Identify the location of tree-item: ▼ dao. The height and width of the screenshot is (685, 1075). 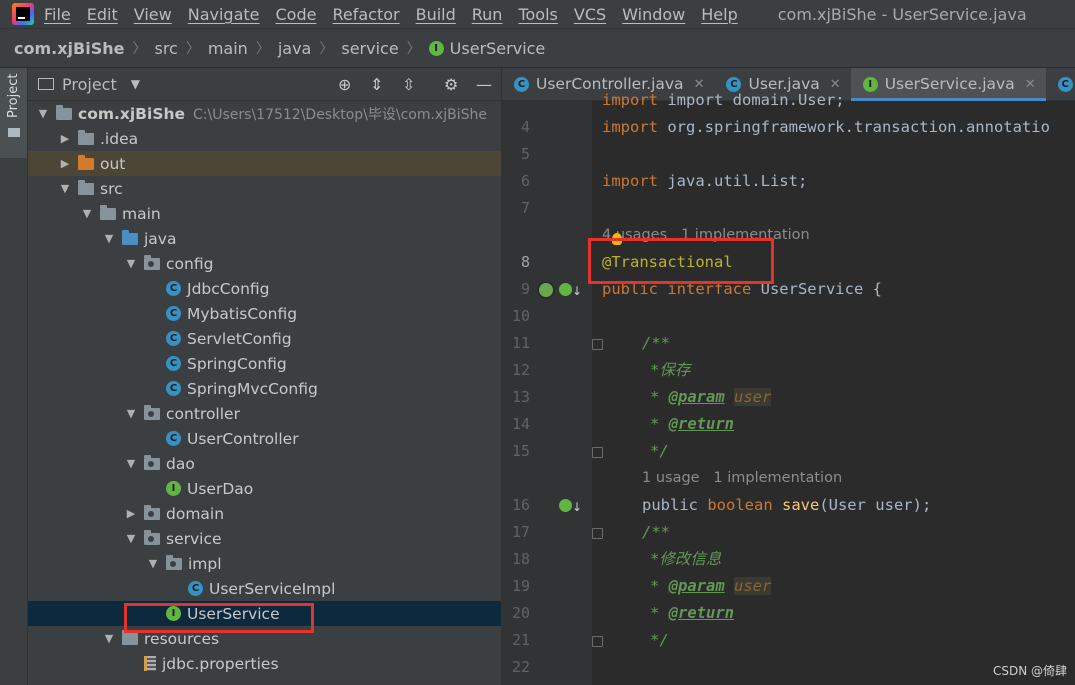
(264, 463).